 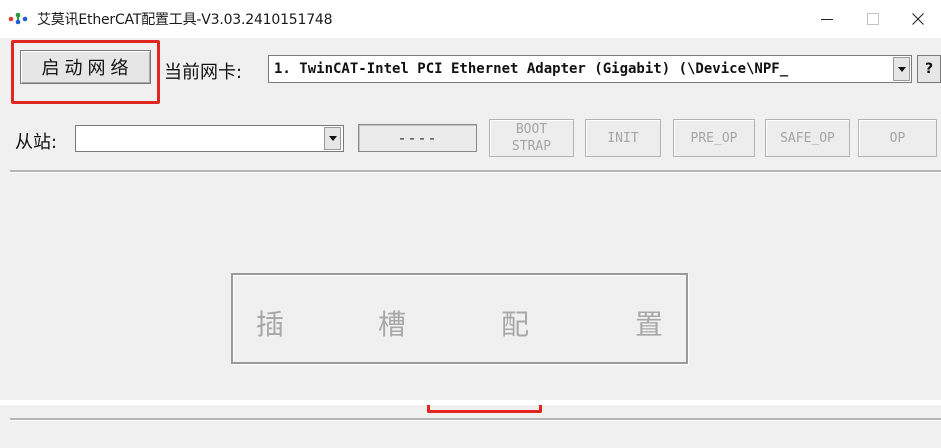 I want to click on boot-strap-button: BOOT STRAP, so click(x=531, y=138).